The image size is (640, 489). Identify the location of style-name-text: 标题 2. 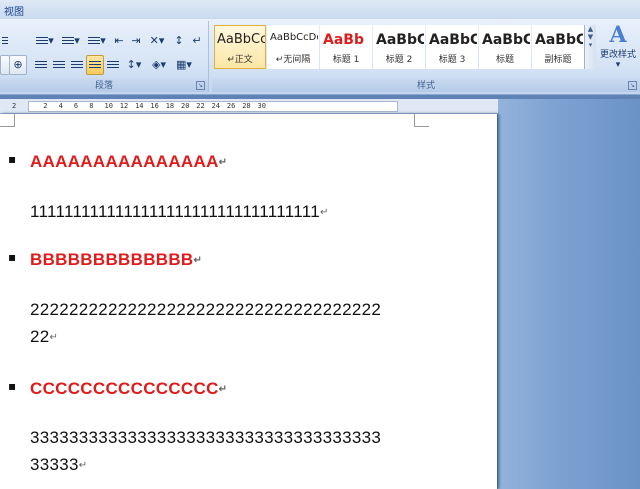
(399, 60).